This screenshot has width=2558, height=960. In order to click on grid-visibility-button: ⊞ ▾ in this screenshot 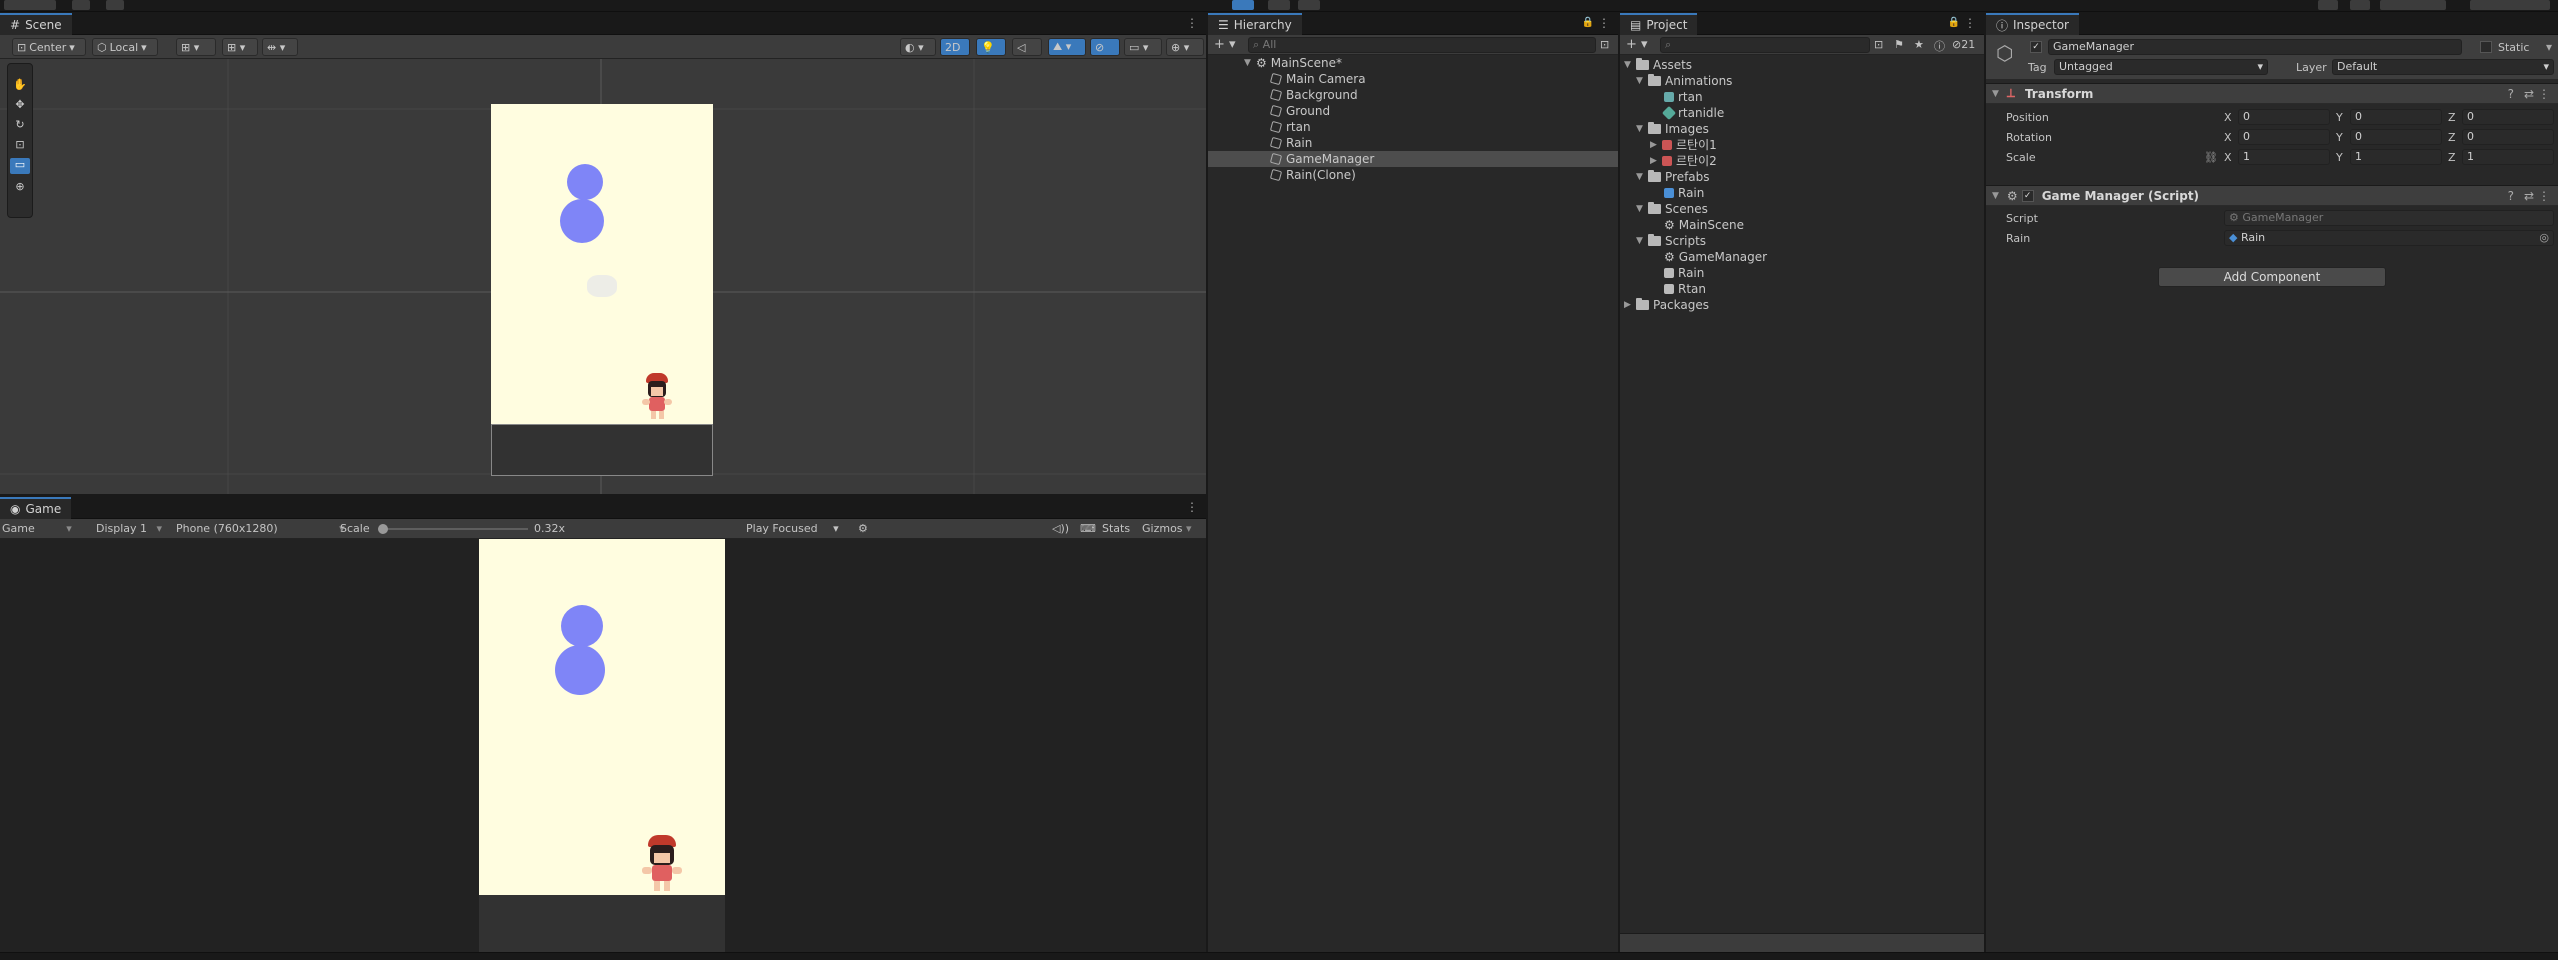, I will do `click(240, 47)`.